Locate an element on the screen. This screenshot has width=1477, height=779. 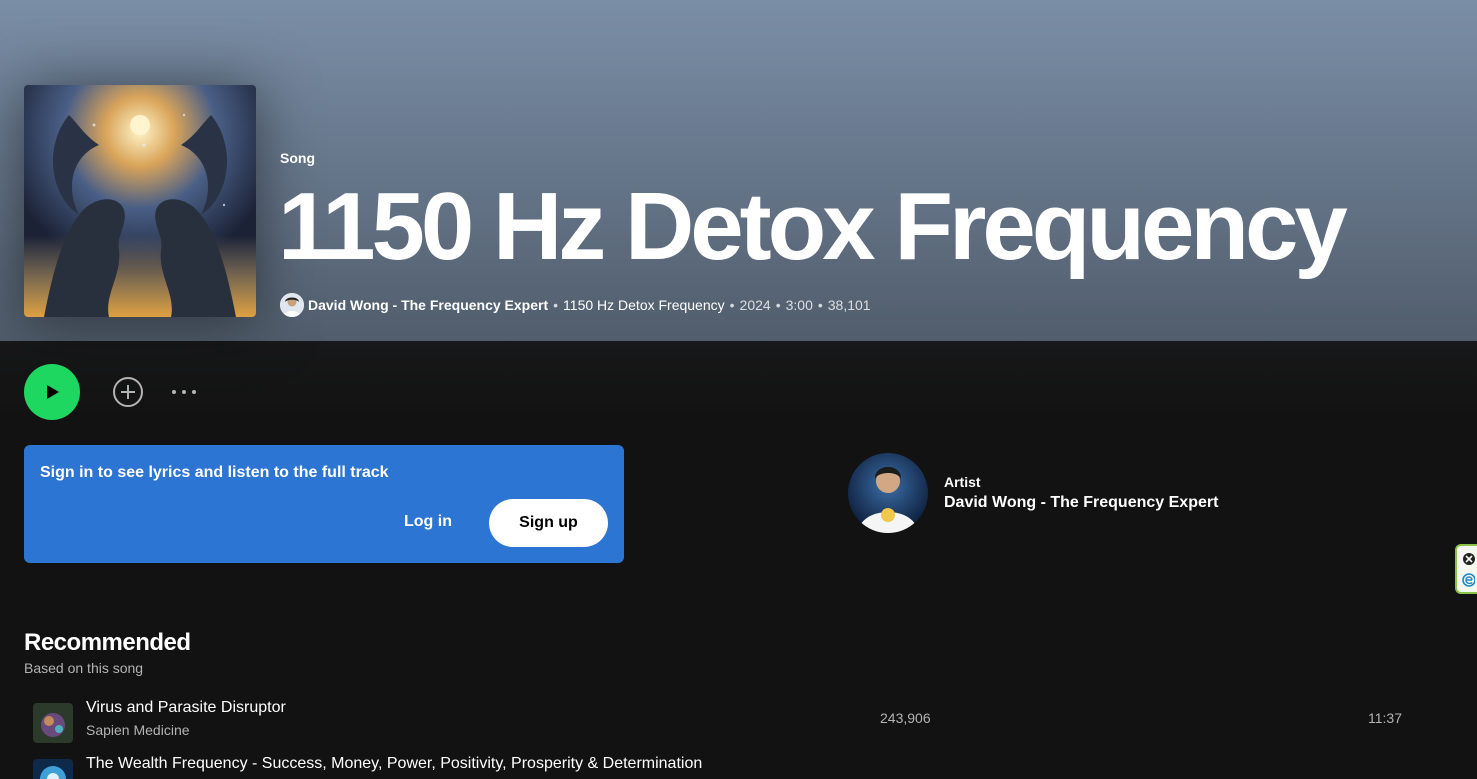
artist-label: Artist is located at coordinates (962, 482).